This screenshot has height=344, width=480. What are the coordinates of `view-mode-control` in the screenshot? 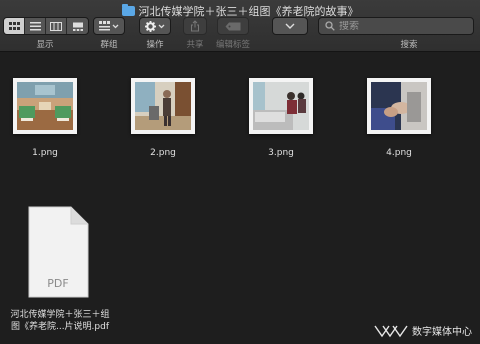 It's located at (46, 26).